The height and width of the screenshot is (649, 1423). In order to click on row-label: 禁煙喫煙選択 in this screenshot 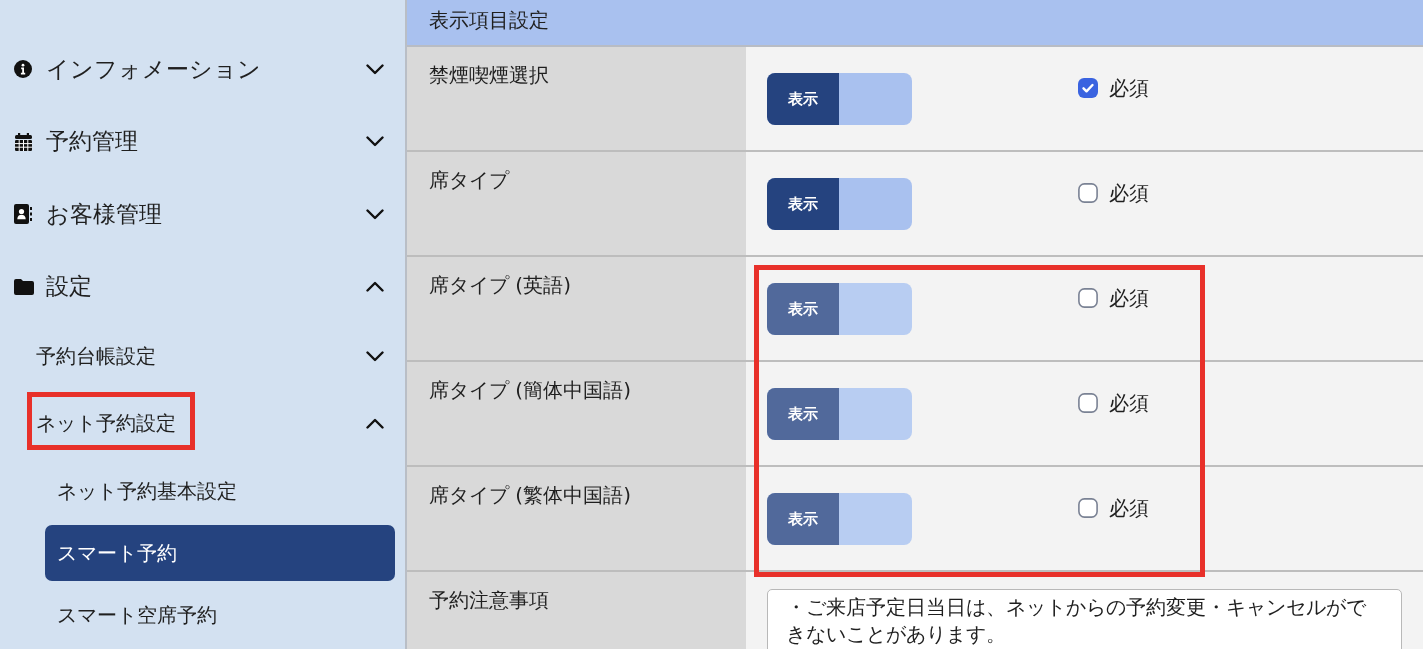, I will do `click(489, 75)`.